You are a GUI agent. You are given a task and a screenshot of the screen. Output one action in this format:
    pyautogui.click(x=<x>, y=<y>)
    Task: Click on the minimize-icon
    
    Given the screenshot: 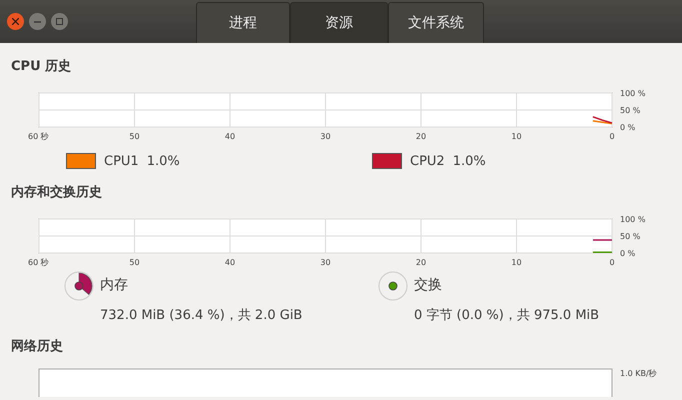 What is the action you would take?
    pyautogui.click(x=37, y=21)
    